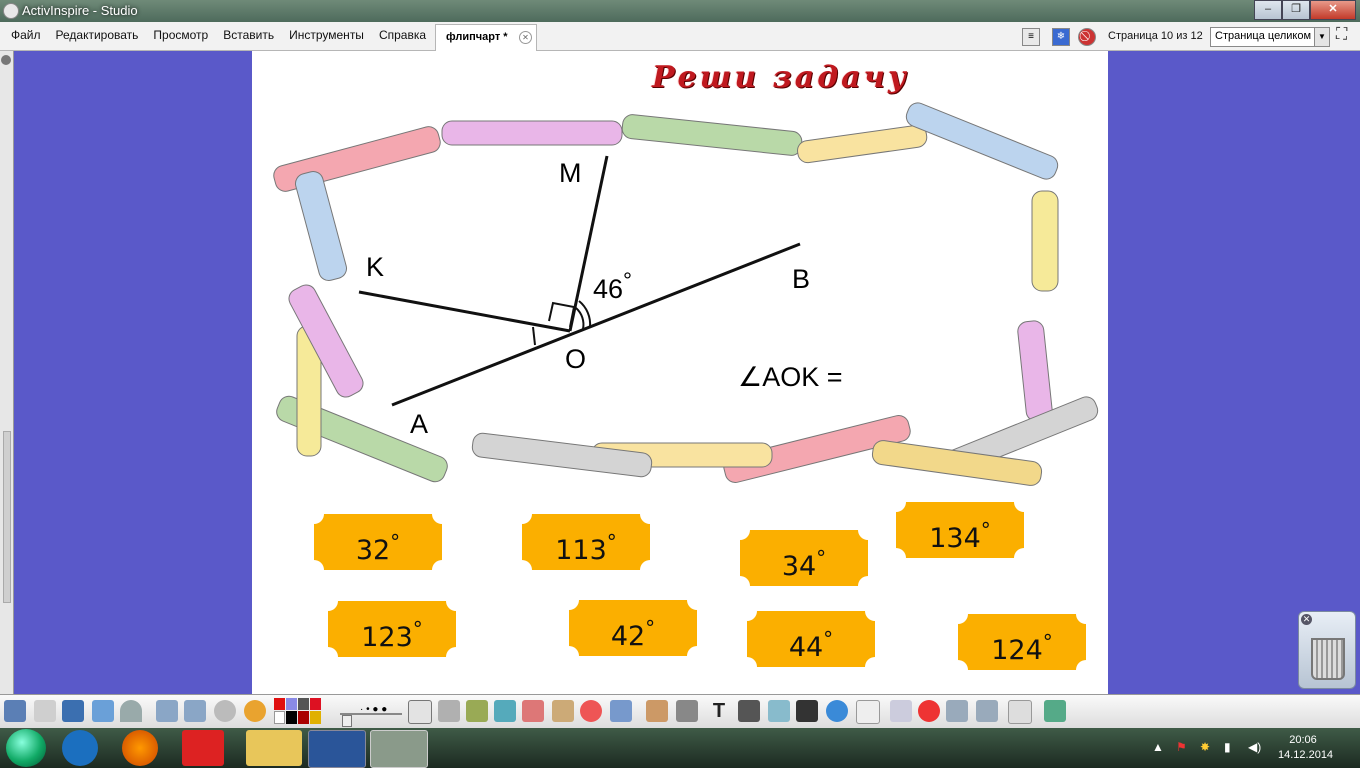  I want to click on file-explorer-icon, so click(274, 748).